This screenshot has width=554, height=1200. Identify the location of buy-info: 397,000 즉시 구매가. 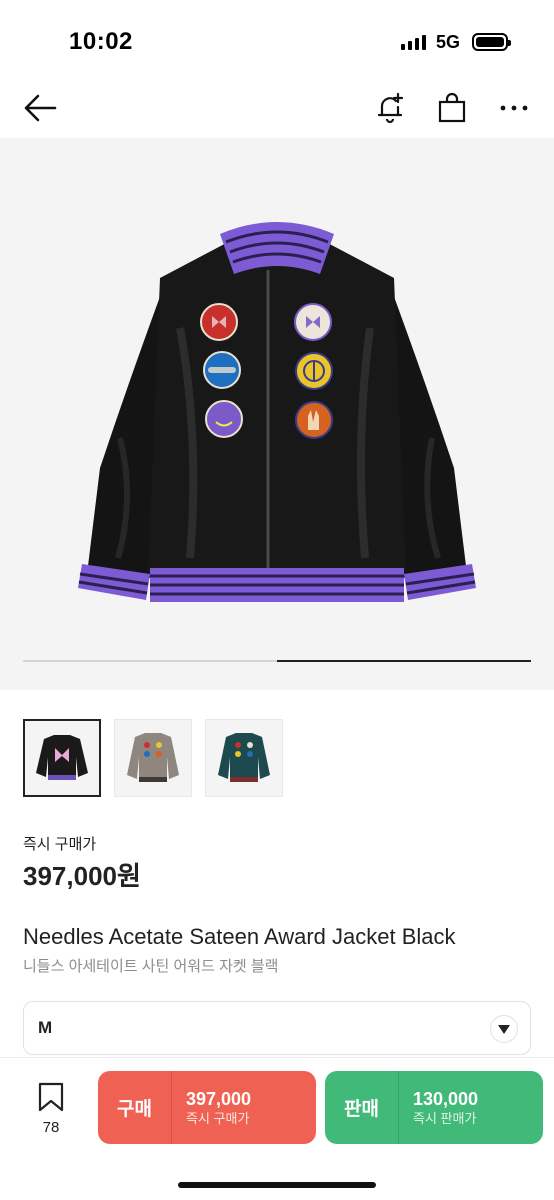
(211, 1108).